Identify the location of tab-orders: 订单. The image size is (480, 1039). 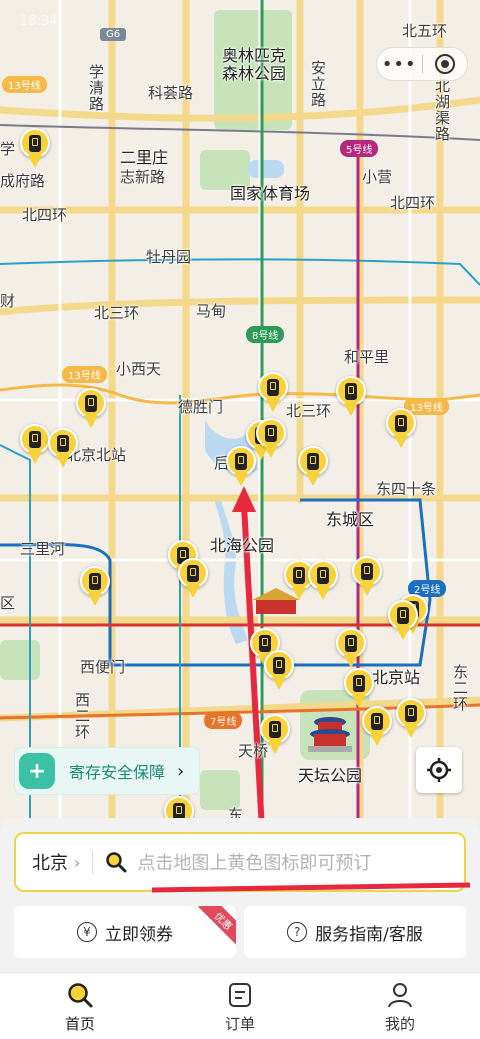
(240, 1006).